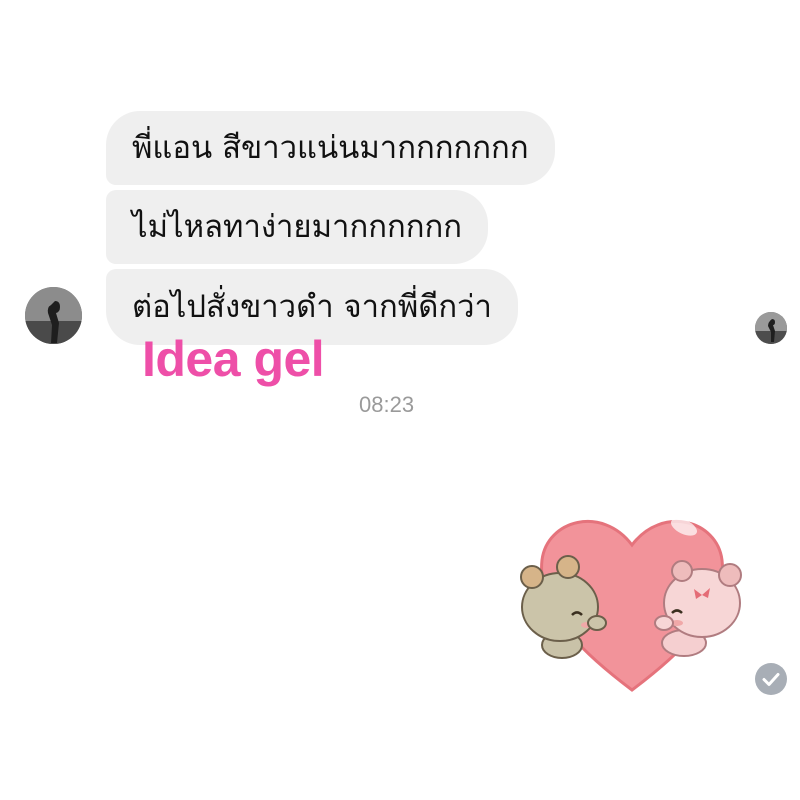 This screenshot has width=800, height=800. I want to click on sender-avatar, so click(53, 315).